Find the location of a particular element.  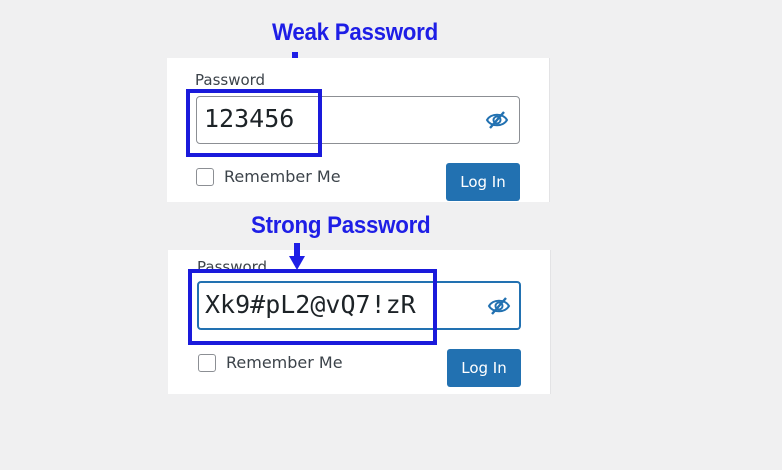

strong-login-button: Log In is located at coordinates (484, 368).